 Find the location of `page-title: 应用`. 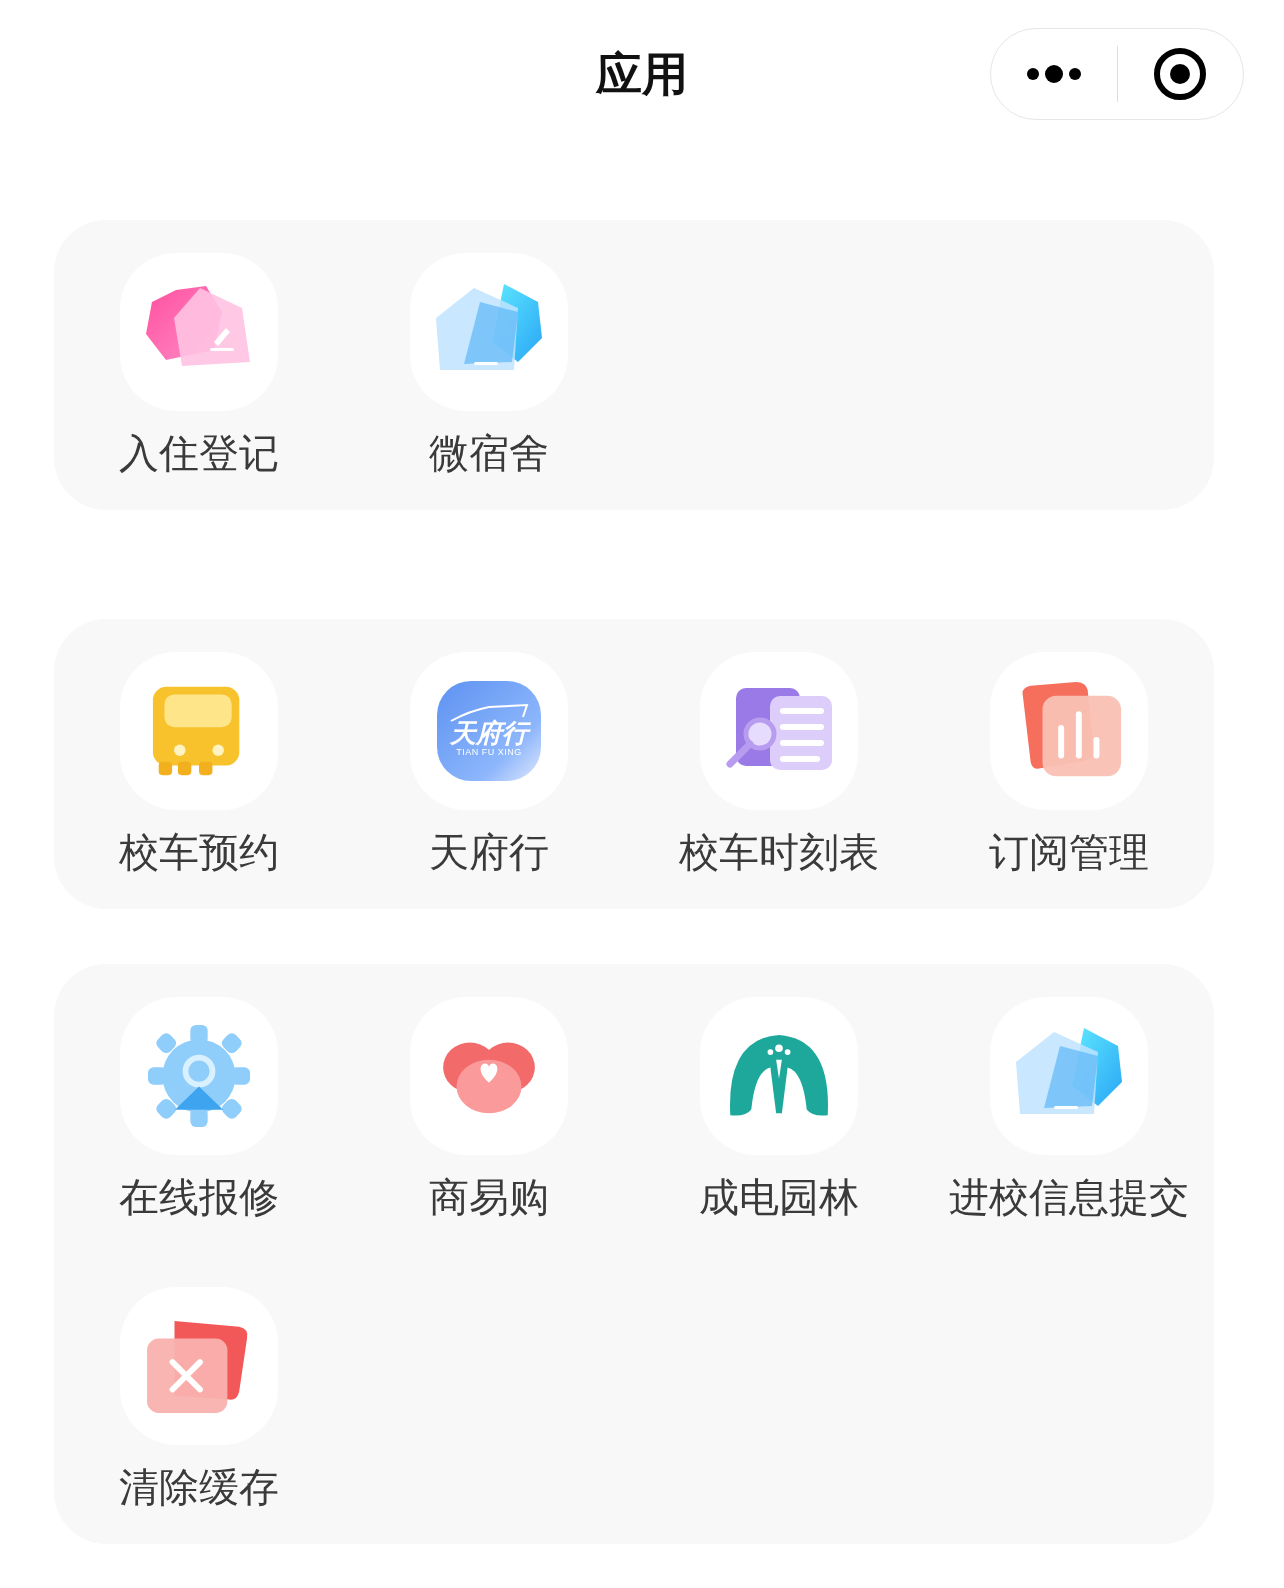

page-title: 应用 is located at coordinates (642, 74).